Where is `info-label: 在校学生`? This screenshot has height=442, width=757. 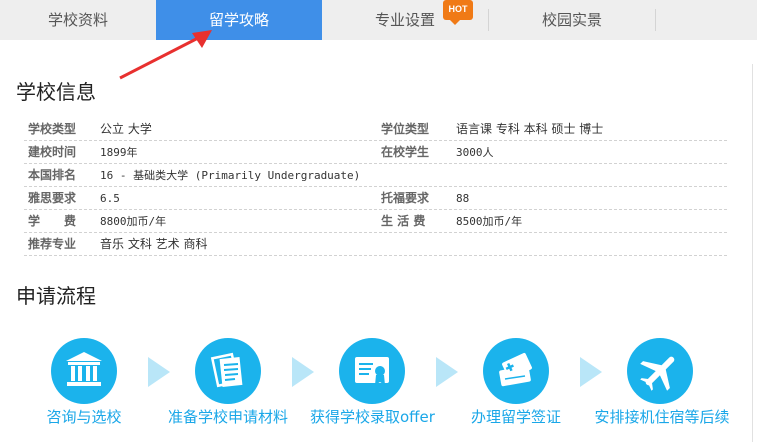
info-label: 在校学生 is located at coordinates (405, 152).